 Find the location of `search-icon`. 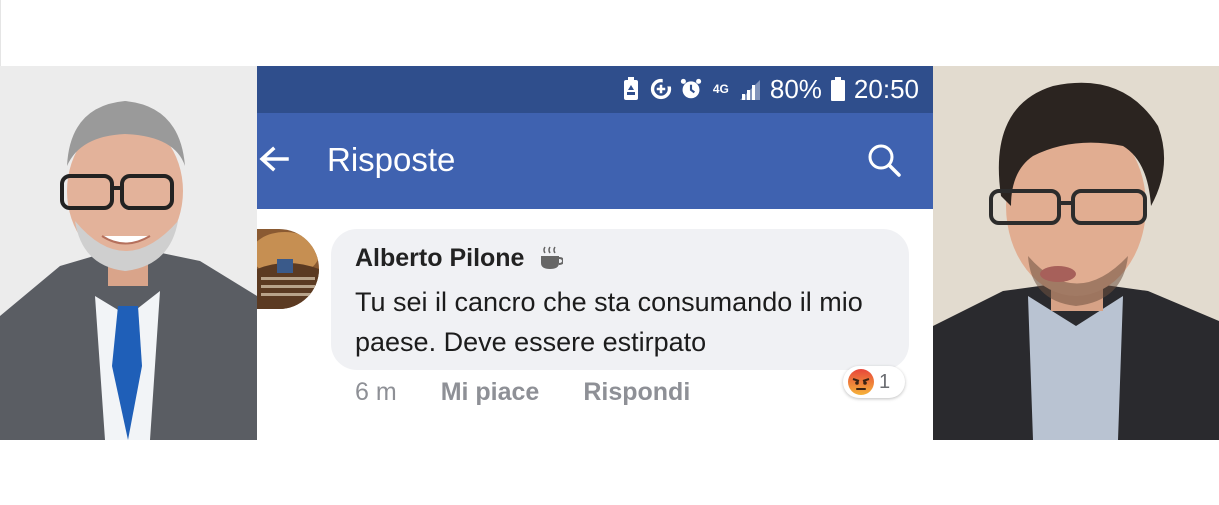

search-icon is located at coordinates (884, 160).